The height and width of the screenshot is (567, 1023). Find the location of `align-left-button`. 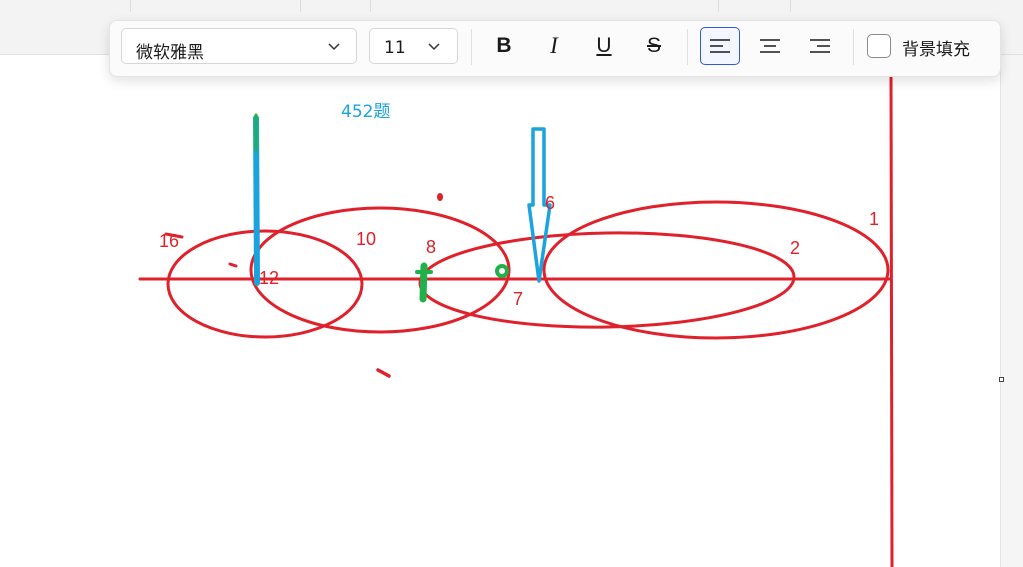

align-left-button is located at coordinates (720, 46).